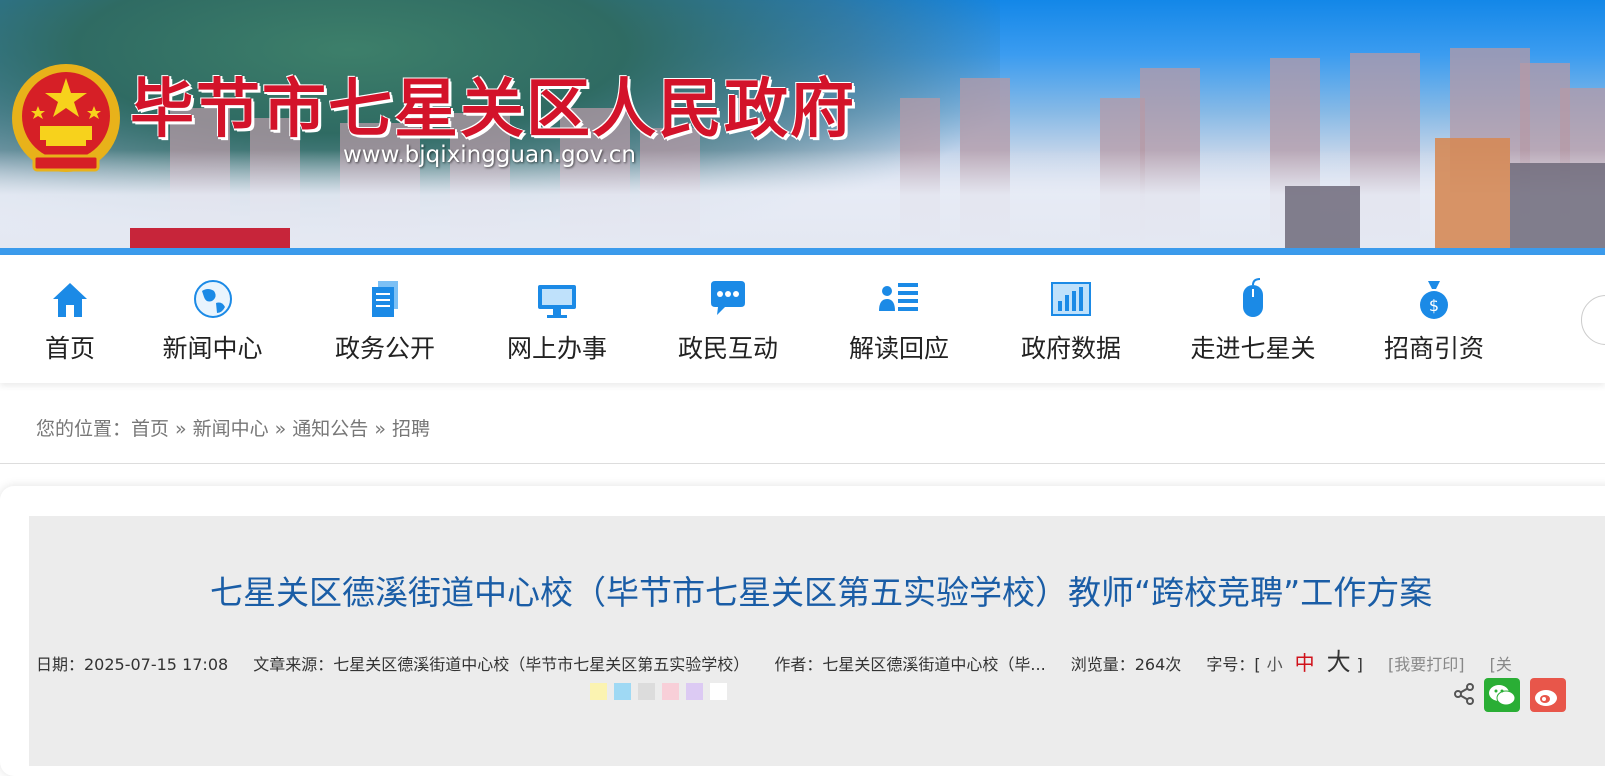 The height and width of the screenshot is (776, 1605). What do you see at coordinates (66, 118) in the screenshot?
I see `national-emblem-icon` at bounding box center [66, 118].